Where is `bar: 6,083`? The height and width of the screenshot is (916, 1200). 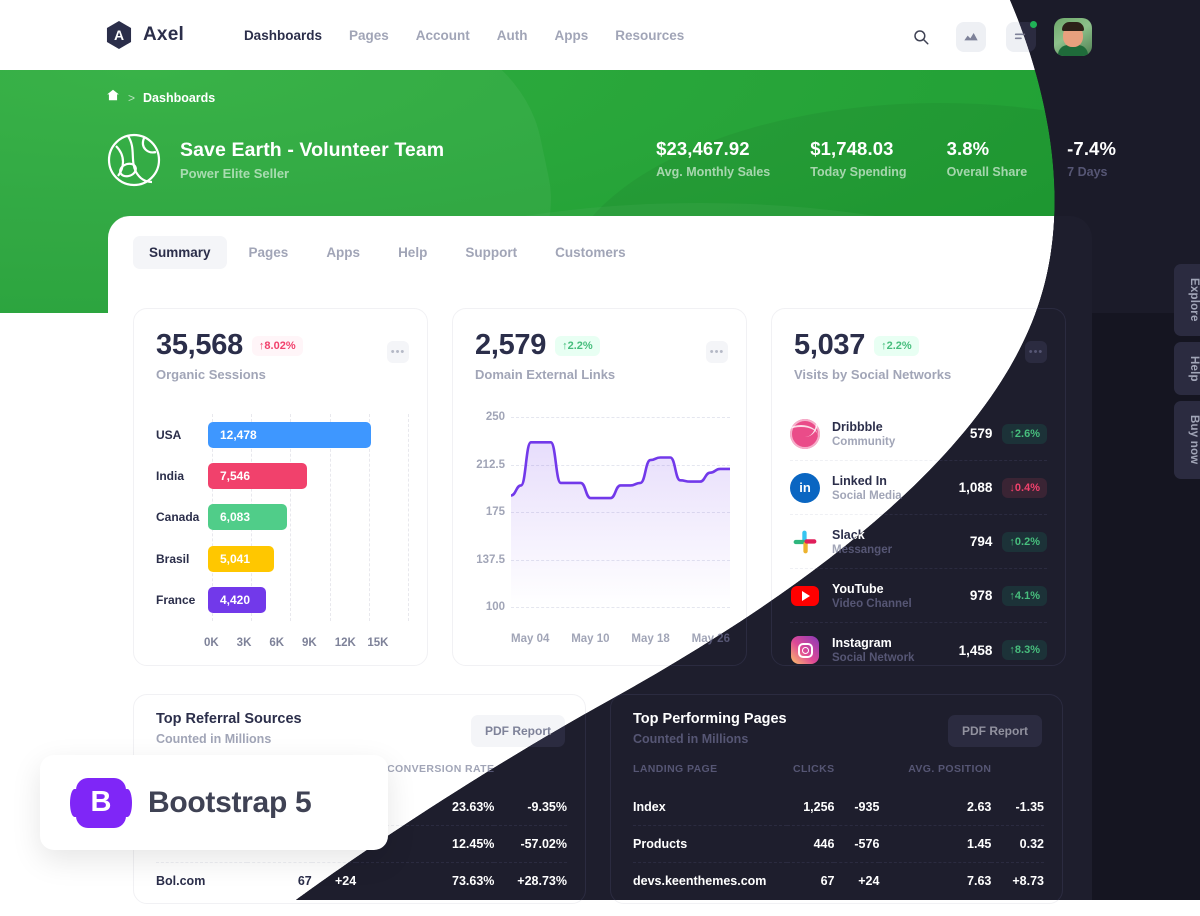
bar: 6,083 is located at coordinates (248, 517).